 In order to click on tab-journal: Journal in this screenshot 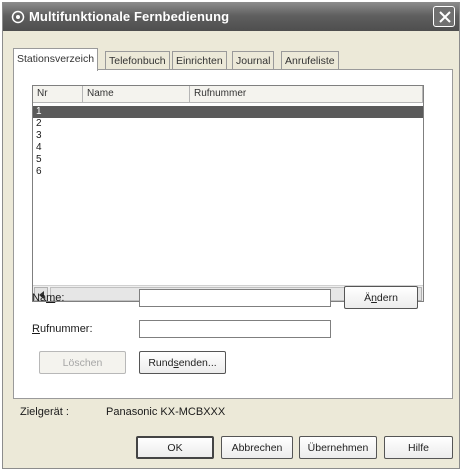, I will do `click(253, 60)`.